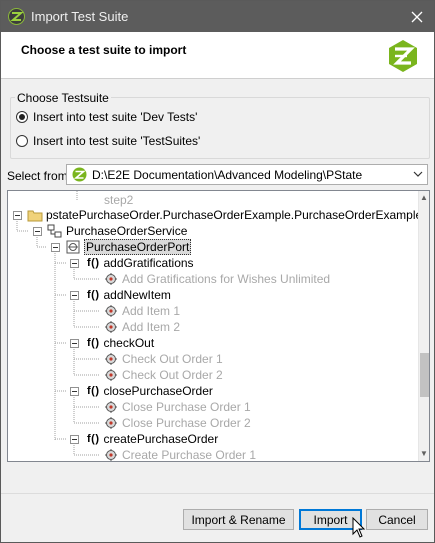  What do you see at coordinates (22, 141) in the screenshot?
I see `radio-button` at bounding box center [22, 141].